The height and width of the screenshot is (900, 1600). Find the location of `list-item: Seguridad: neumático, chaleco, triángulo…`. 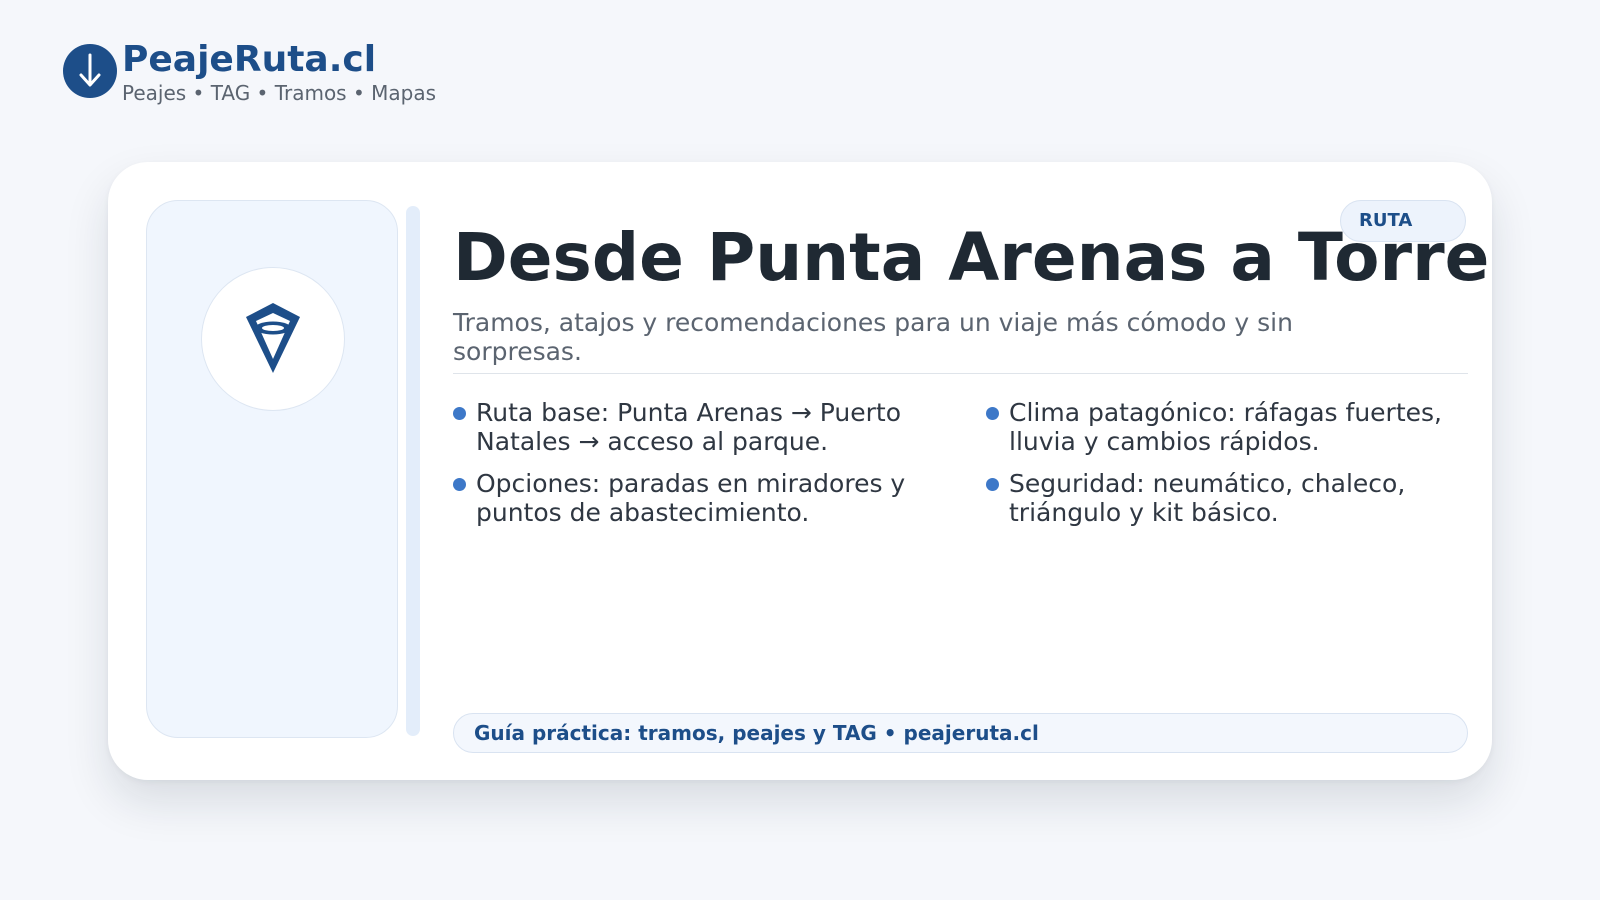

list-item: Seguridad: neumático, chaleco, triángulo… is located at coordinates (1216, 498).